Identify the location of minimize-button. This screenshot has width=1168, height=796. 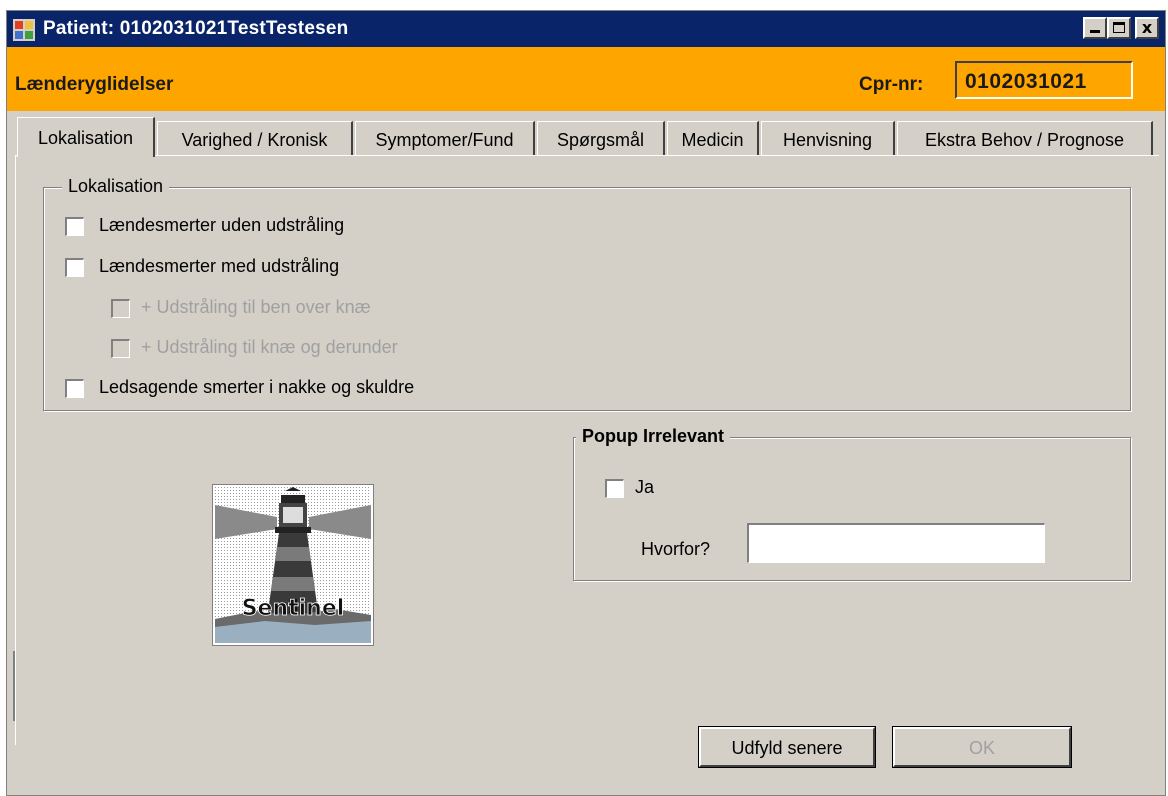
(1095, 28).